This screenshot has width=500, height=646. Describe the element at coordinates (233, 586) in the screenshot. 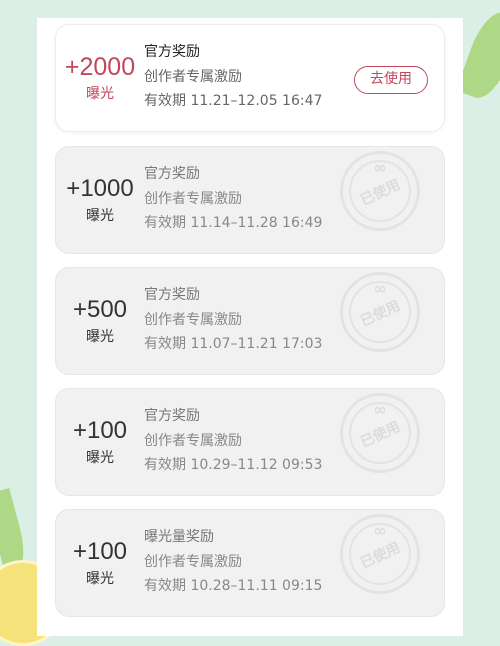

I see `coupon-validity: 有效期 10.28–11.11 09:15` at that location.